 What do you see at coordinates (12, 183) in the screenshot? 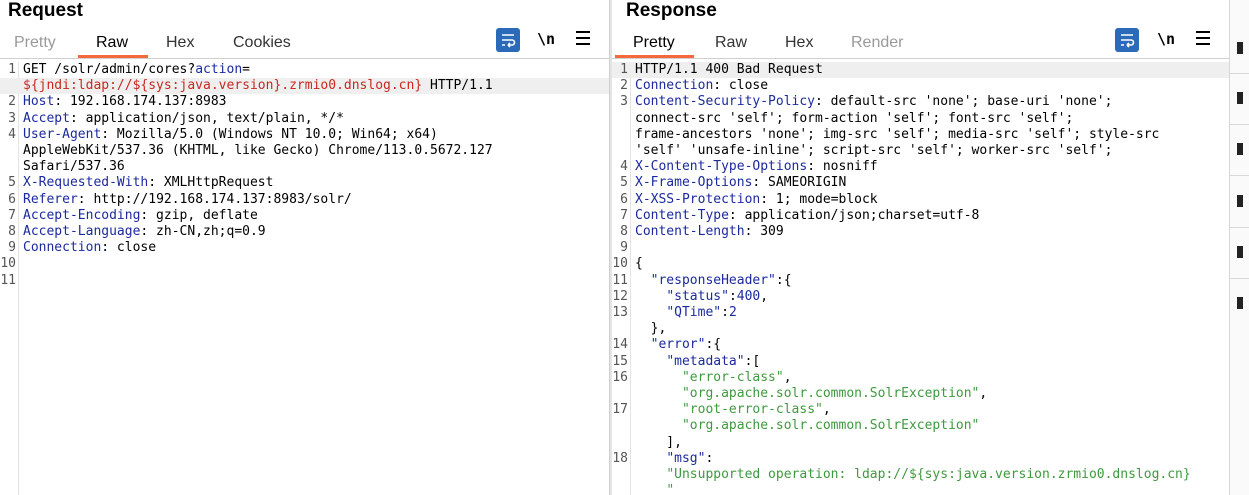
I see `line-number: 5` at bounding box center [12, 183].